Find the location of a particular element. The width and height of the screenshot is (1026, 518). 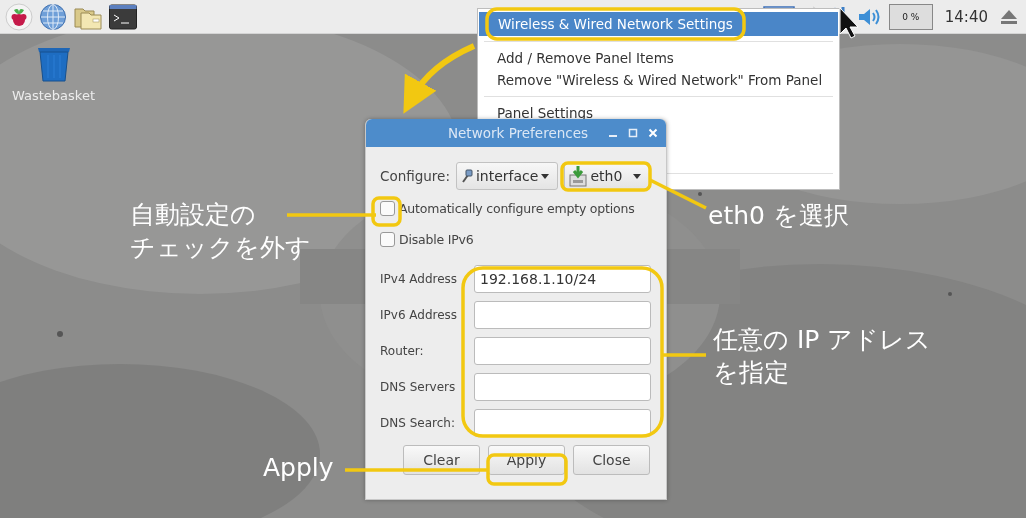

clock: 14:40 is located at coordinates (966, 16).